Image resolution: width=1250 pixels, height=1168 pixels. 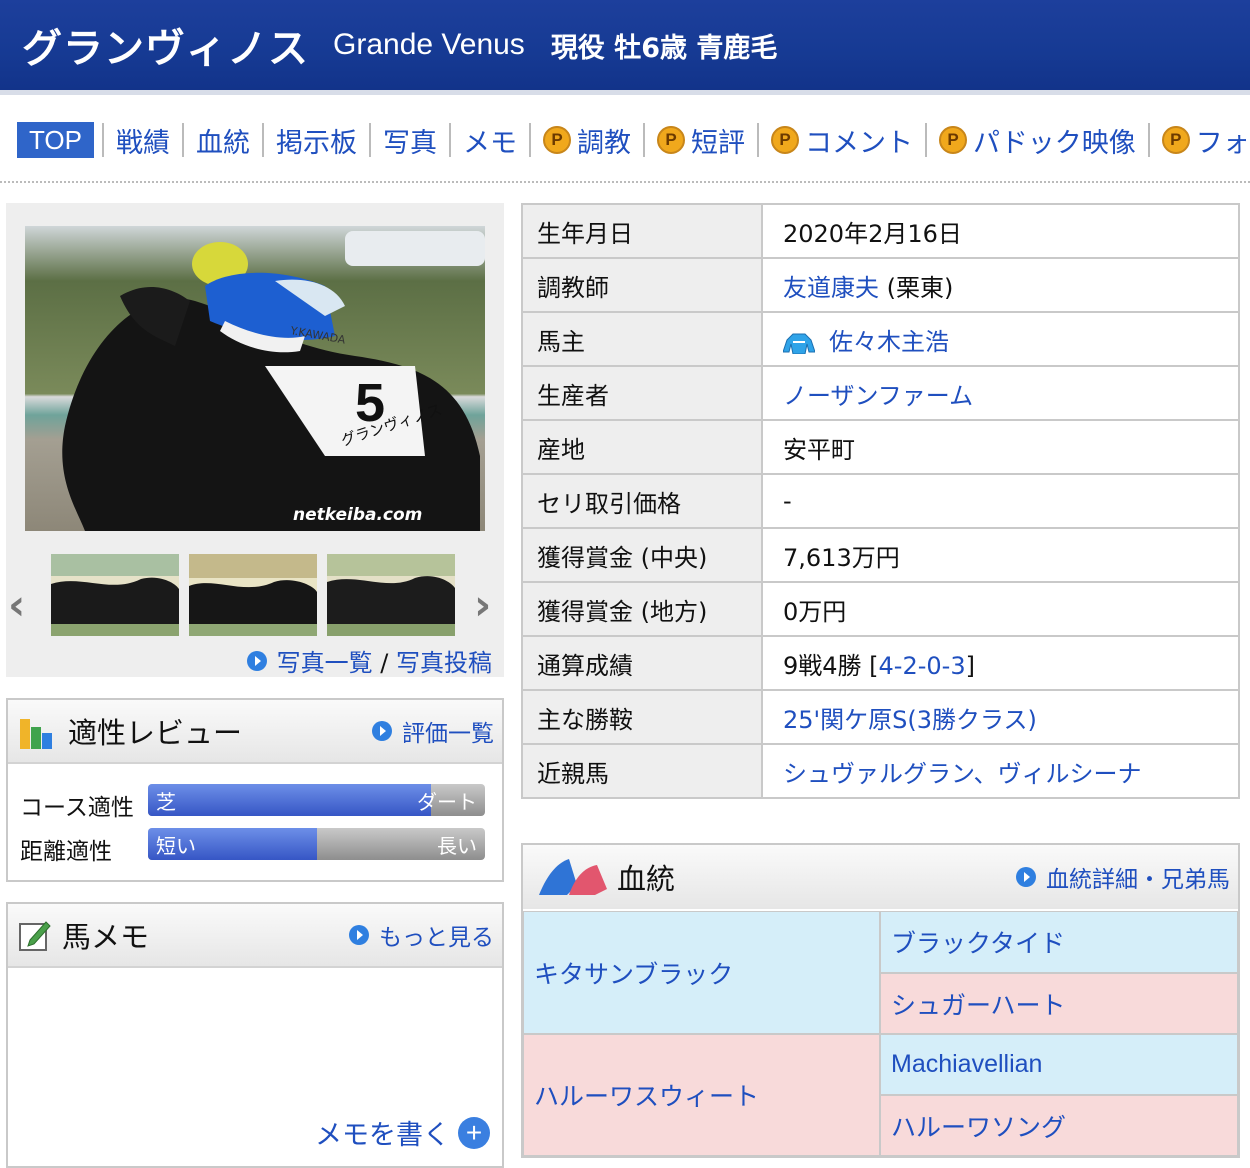 What do you see at coordinates (962, 774) in the screenshot?
I see `relatives-link: シュヴァルグラン、ヴィルシーナ` at bounding box center [962, 774].